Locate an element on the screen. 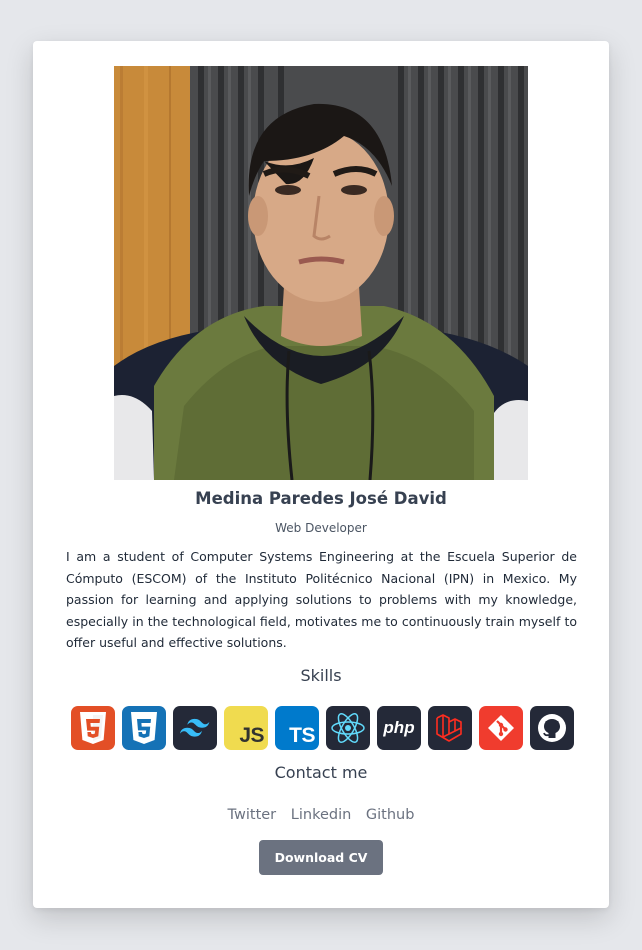  contact-links: Twitter Linkedin Github is located at coordinates (321, 815).